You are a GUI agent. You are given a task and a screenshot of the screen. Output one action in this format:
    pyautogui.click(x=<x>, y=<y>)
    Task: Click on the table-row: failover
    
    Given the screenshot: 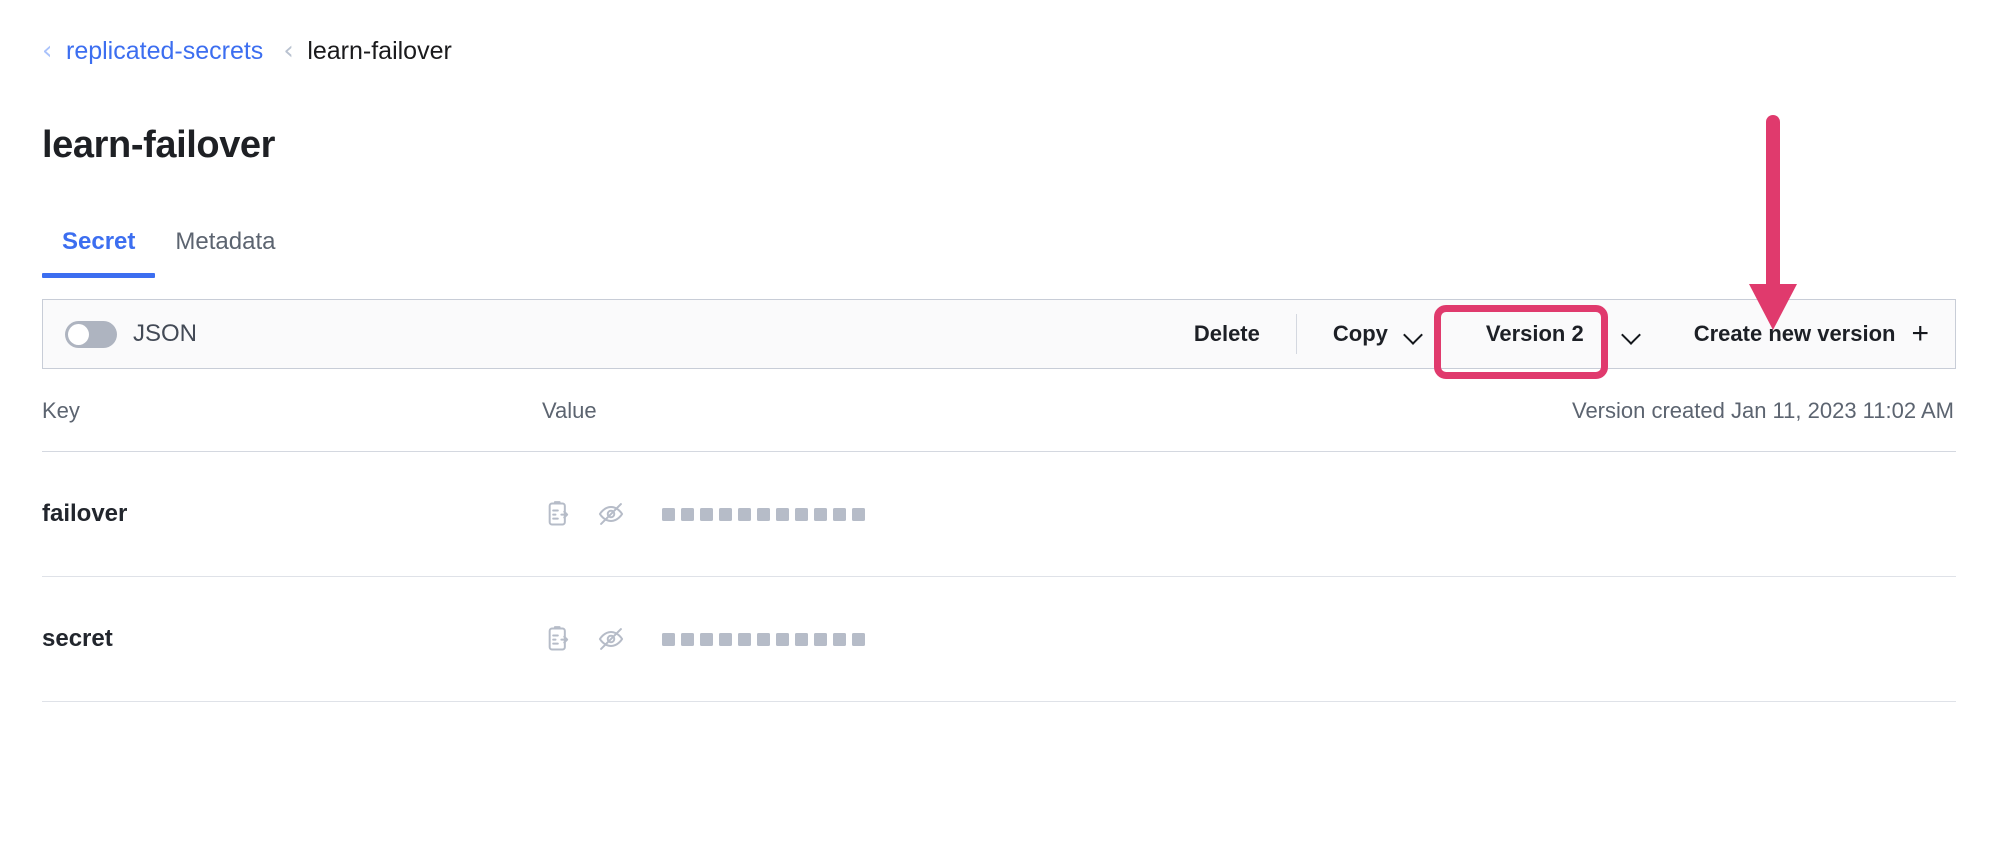 What is the action you would take?
    pyautogui.click(x=999, y=514)
    